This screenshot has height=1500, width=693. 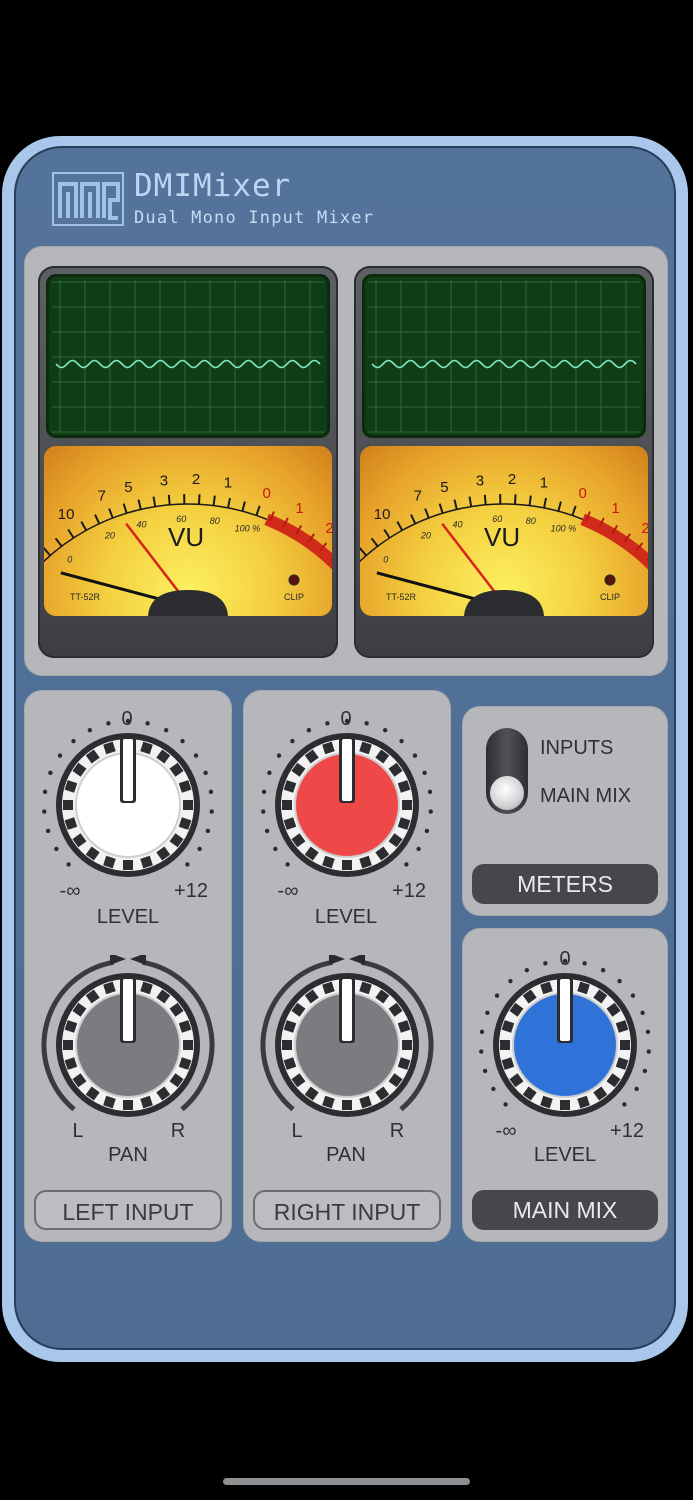 I want to click on right-level-knob, so click(x=347, y=805).